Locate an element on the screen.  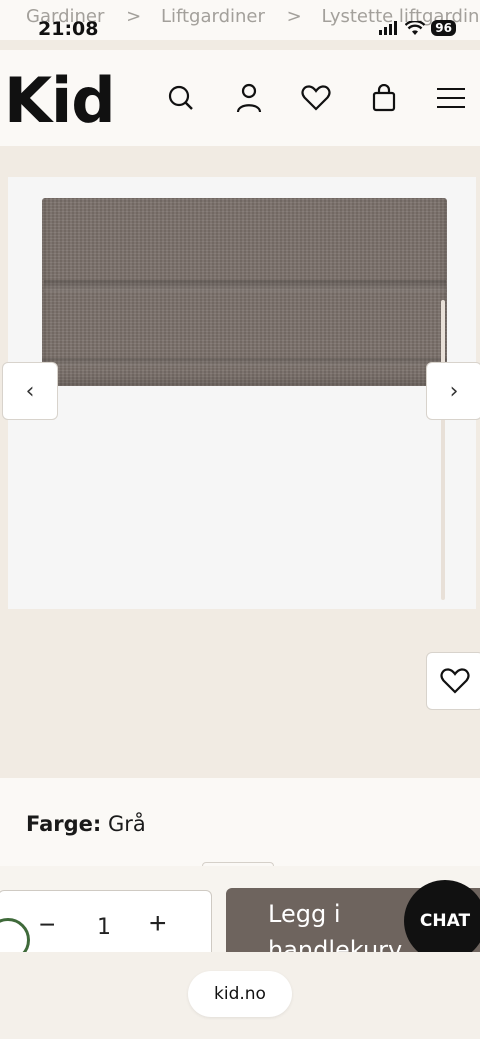
battery-badge: 96 is located at coordinates (443, 28).